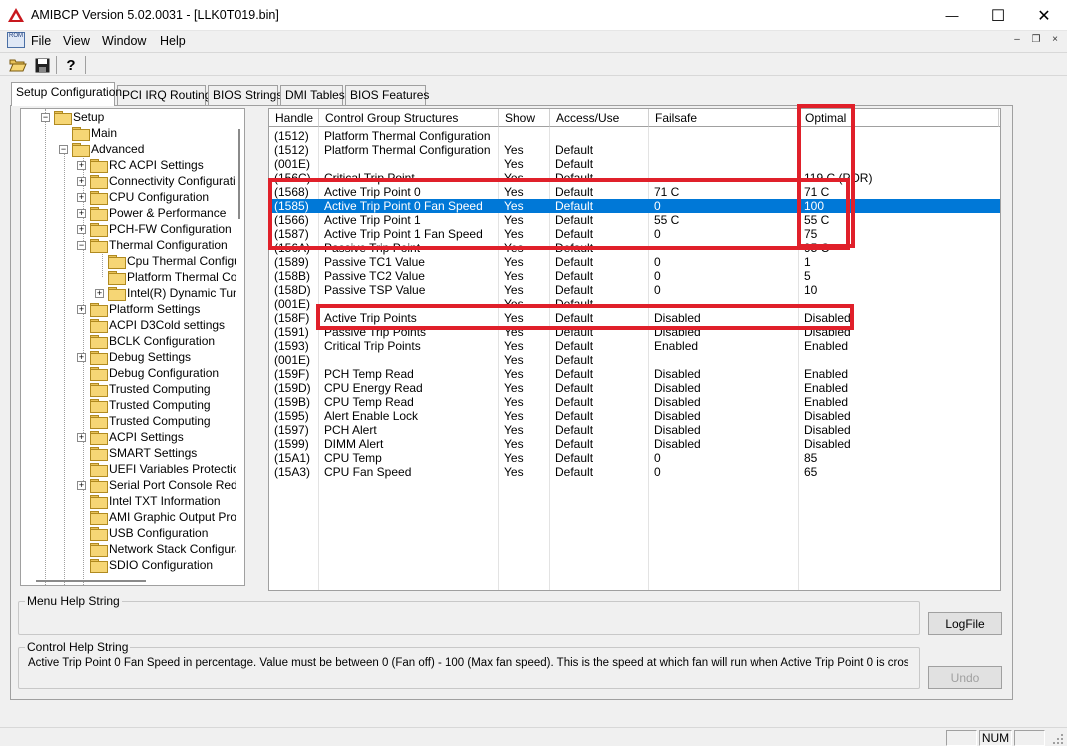 This screenshot has height=746, width=1067. What do you see at coordinates (152, 245) in the screenshot?
I see `tree-item: − Thermal Configuration` at bounding box center [152, 245].